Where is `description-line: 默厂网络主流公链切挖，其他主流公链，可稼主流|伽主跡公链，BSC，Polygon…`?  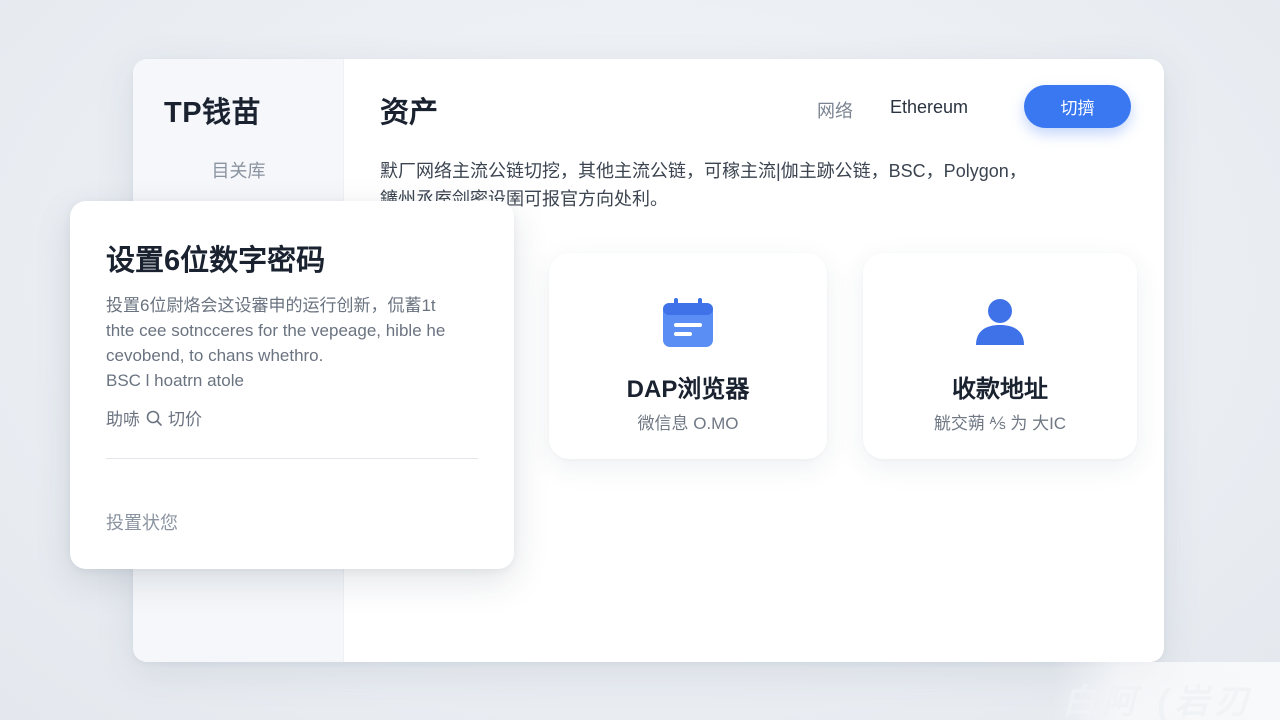
description-line: 默厂网络主流公链切挖，其他主流公链，可稼主流|伽主跡公链，BSC，Polygon… is located at coordinates (703, 171).